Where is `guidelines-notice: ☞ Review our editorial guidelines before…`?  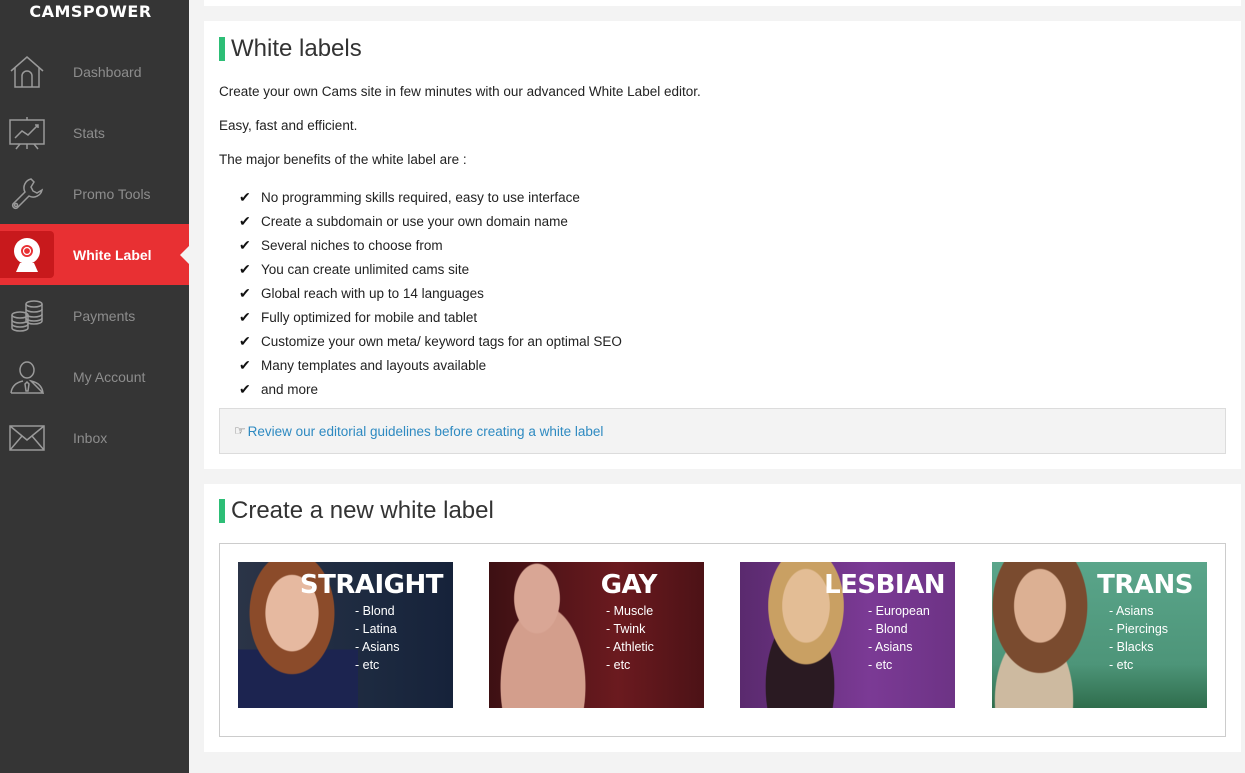 guidelines-notice: ☞ Review our editorial guidelines before… is located at coordinates (722, 431).